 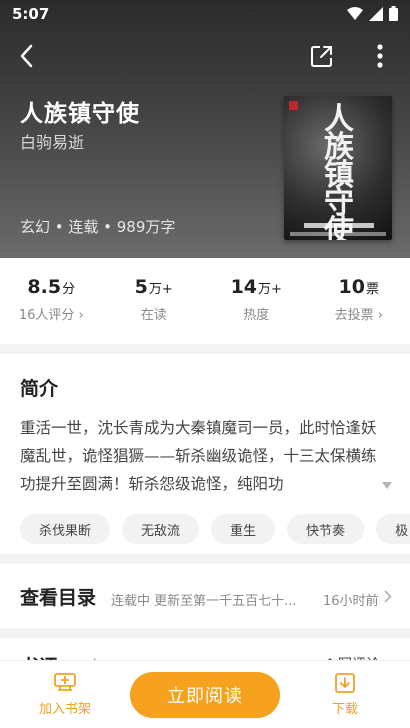 What do you see at coordinates (256, 315) in the screenshot?
I see `stat-label: 热度` at bounding box center [256, 315].